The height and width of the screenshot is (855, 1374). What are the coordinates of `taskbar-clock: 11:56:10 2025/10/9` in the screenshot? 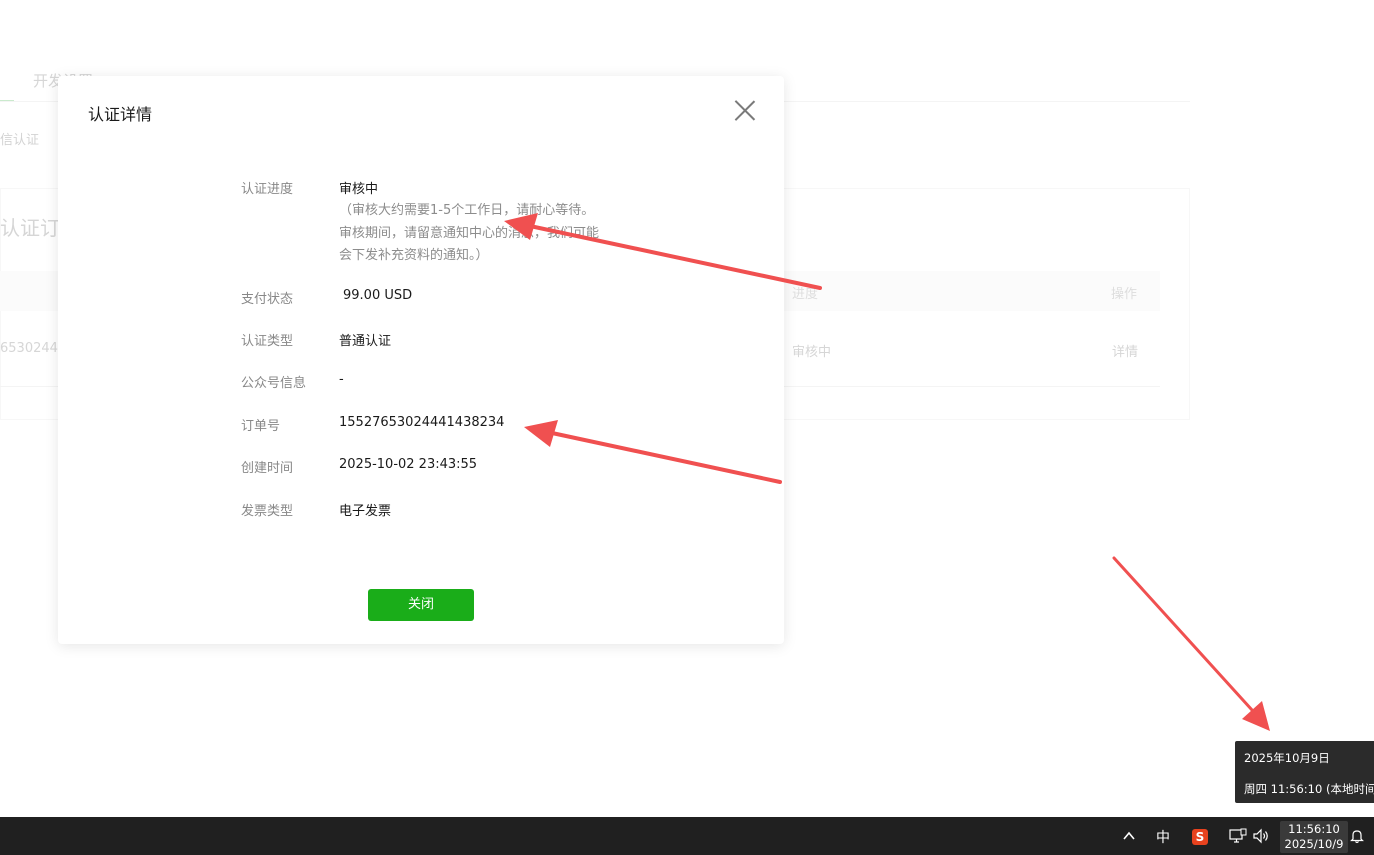 It's located at (1314, 837).